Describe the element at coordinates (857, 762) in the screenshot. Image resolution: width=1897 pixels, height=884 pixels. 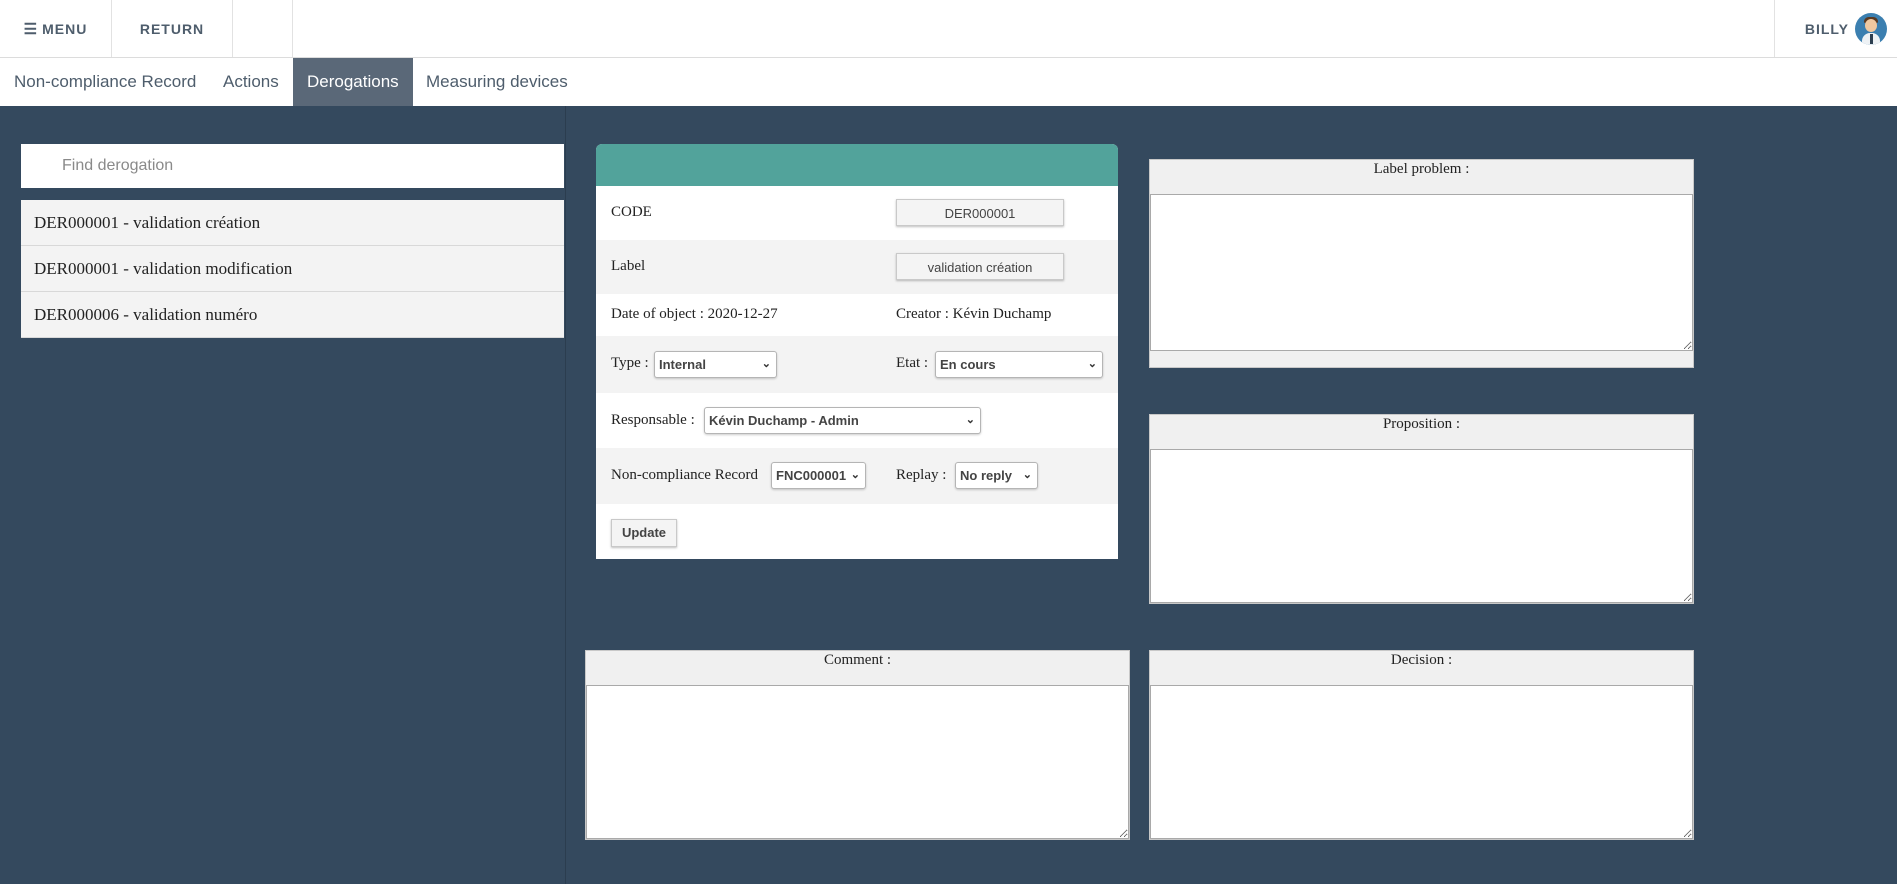
I see `comment-textarea` at that location.